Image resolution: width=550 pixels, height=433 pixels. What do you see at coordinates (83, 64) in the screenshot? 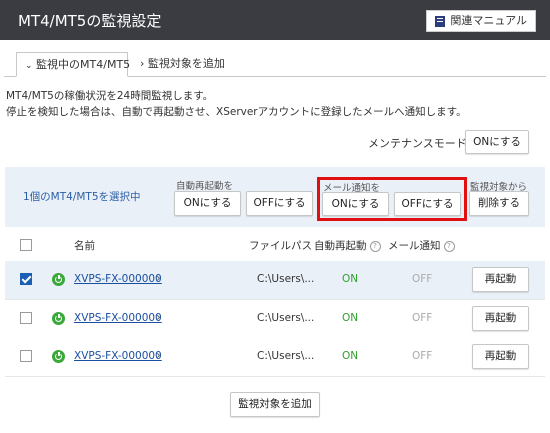
I see `tab-monitoring-label: 監視中のMT4/MT5` at bounding box center [83, 64].